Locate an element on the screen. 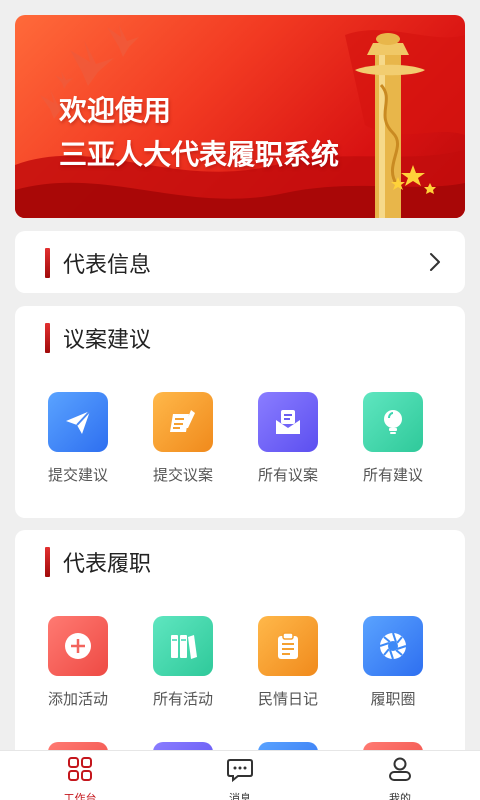 The image size is (480, 800). all-activities-button: 所有活动 is located at coordinates (183, 662).